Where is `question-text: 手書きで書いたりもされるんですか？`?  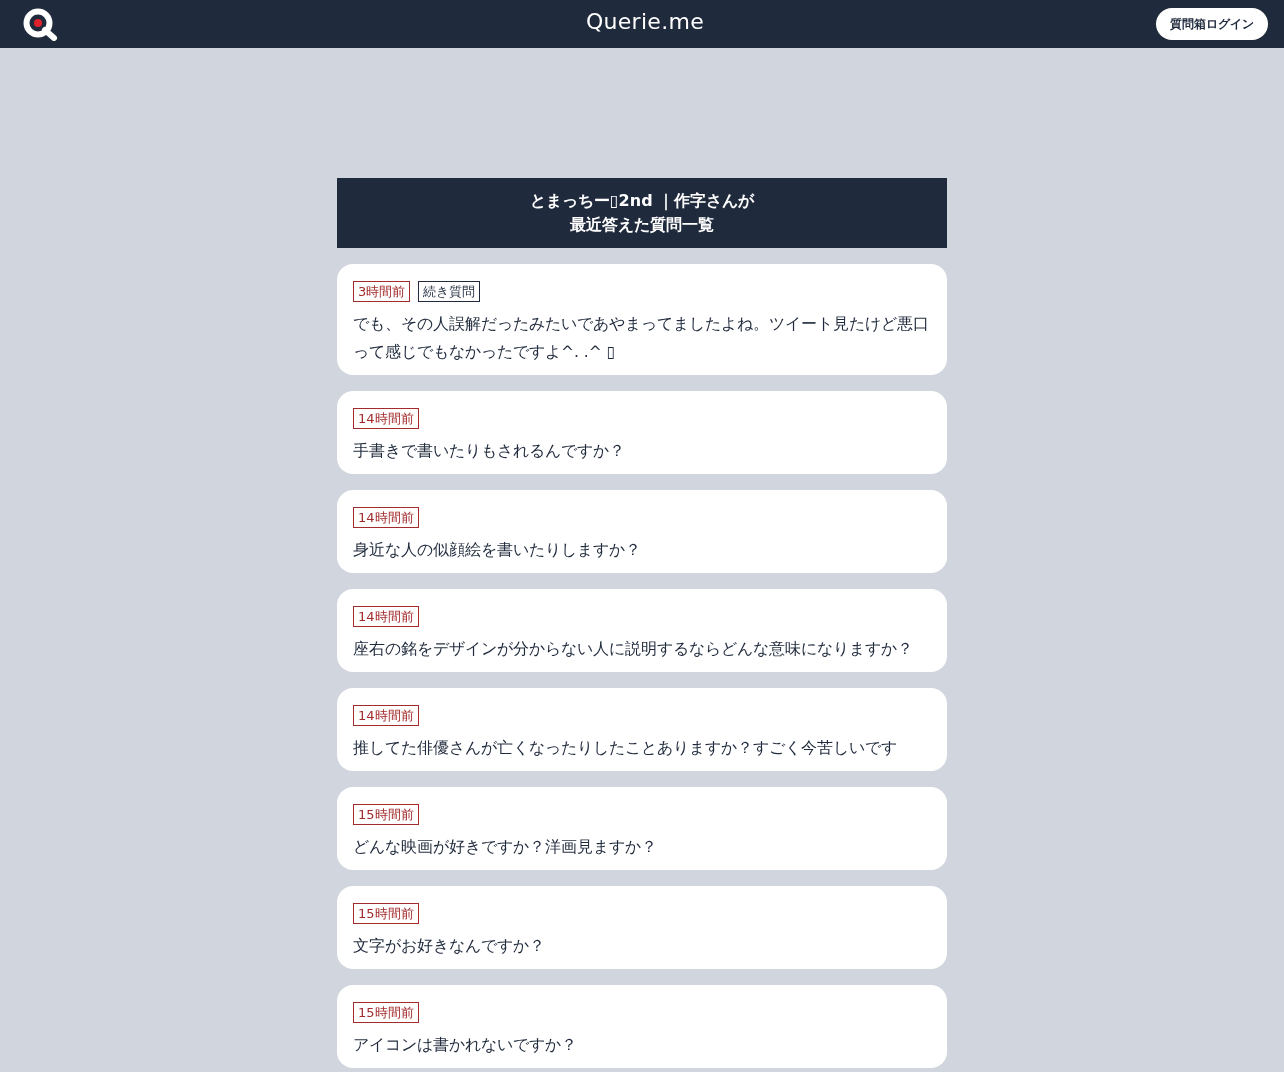 question-text: 手書きで書いたりもされるんですか？ is located at coordinates (489, 451).